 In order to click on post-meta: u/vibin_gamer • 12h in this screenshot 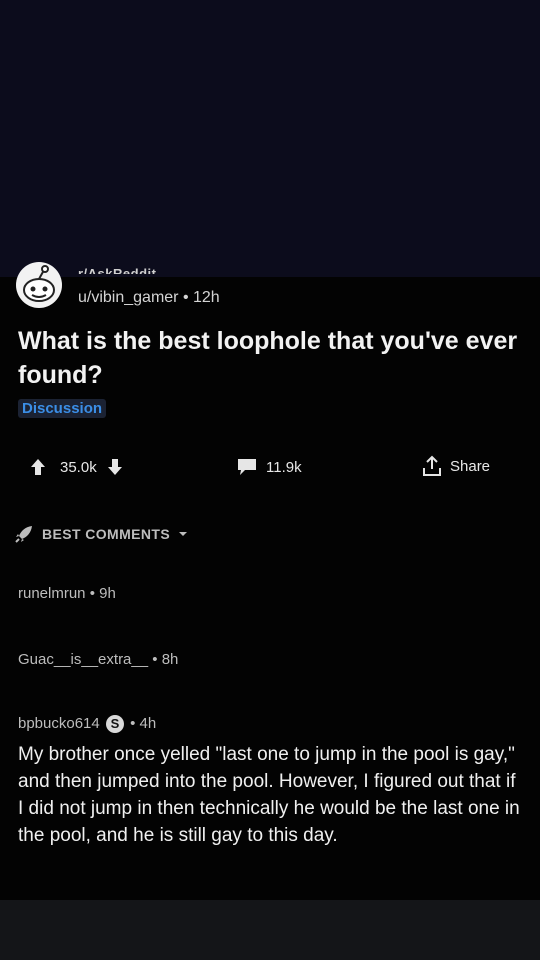, I will do `click(149, 298)`.